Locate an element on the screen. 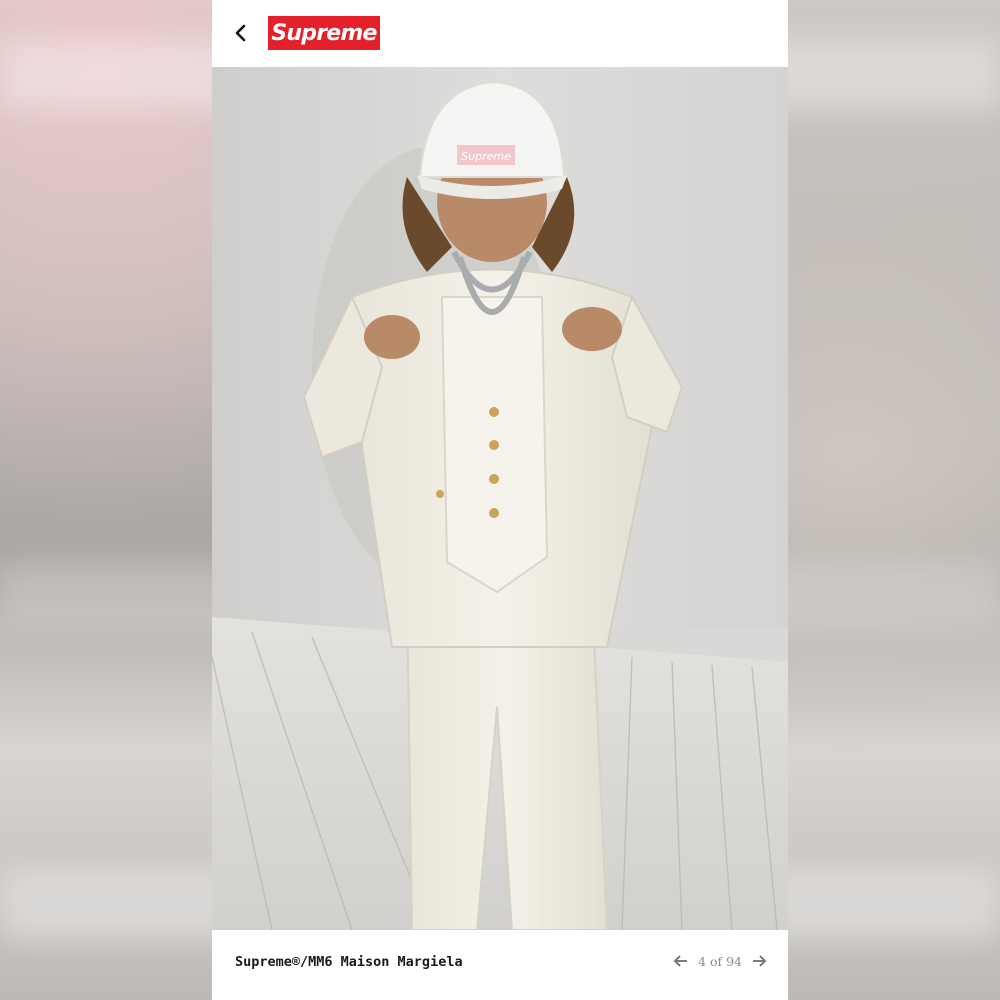 This screenshot has width=1000, height=1000. pager-label: 4 of 94 is located at coordinates (720, 961).